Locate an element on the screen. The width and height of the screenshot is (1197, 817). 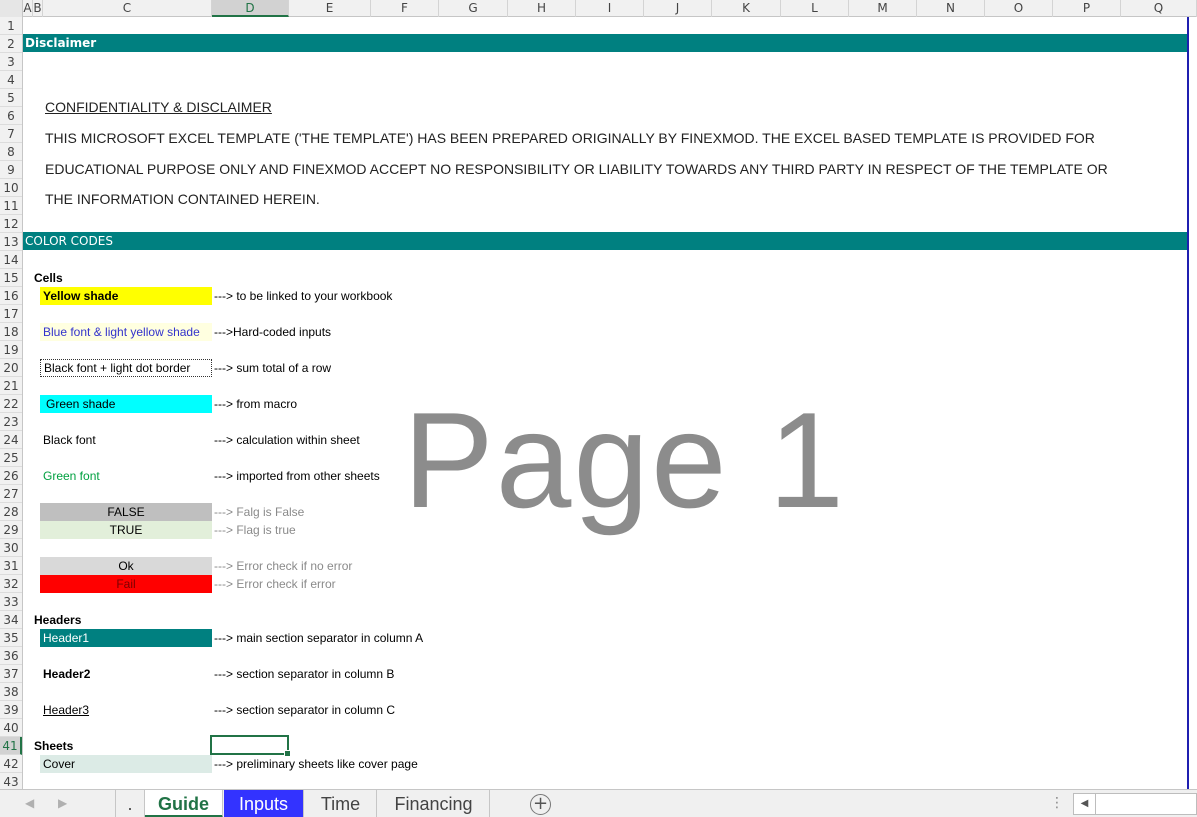
row-header-7: 7 is located at coordinates (11, 134).